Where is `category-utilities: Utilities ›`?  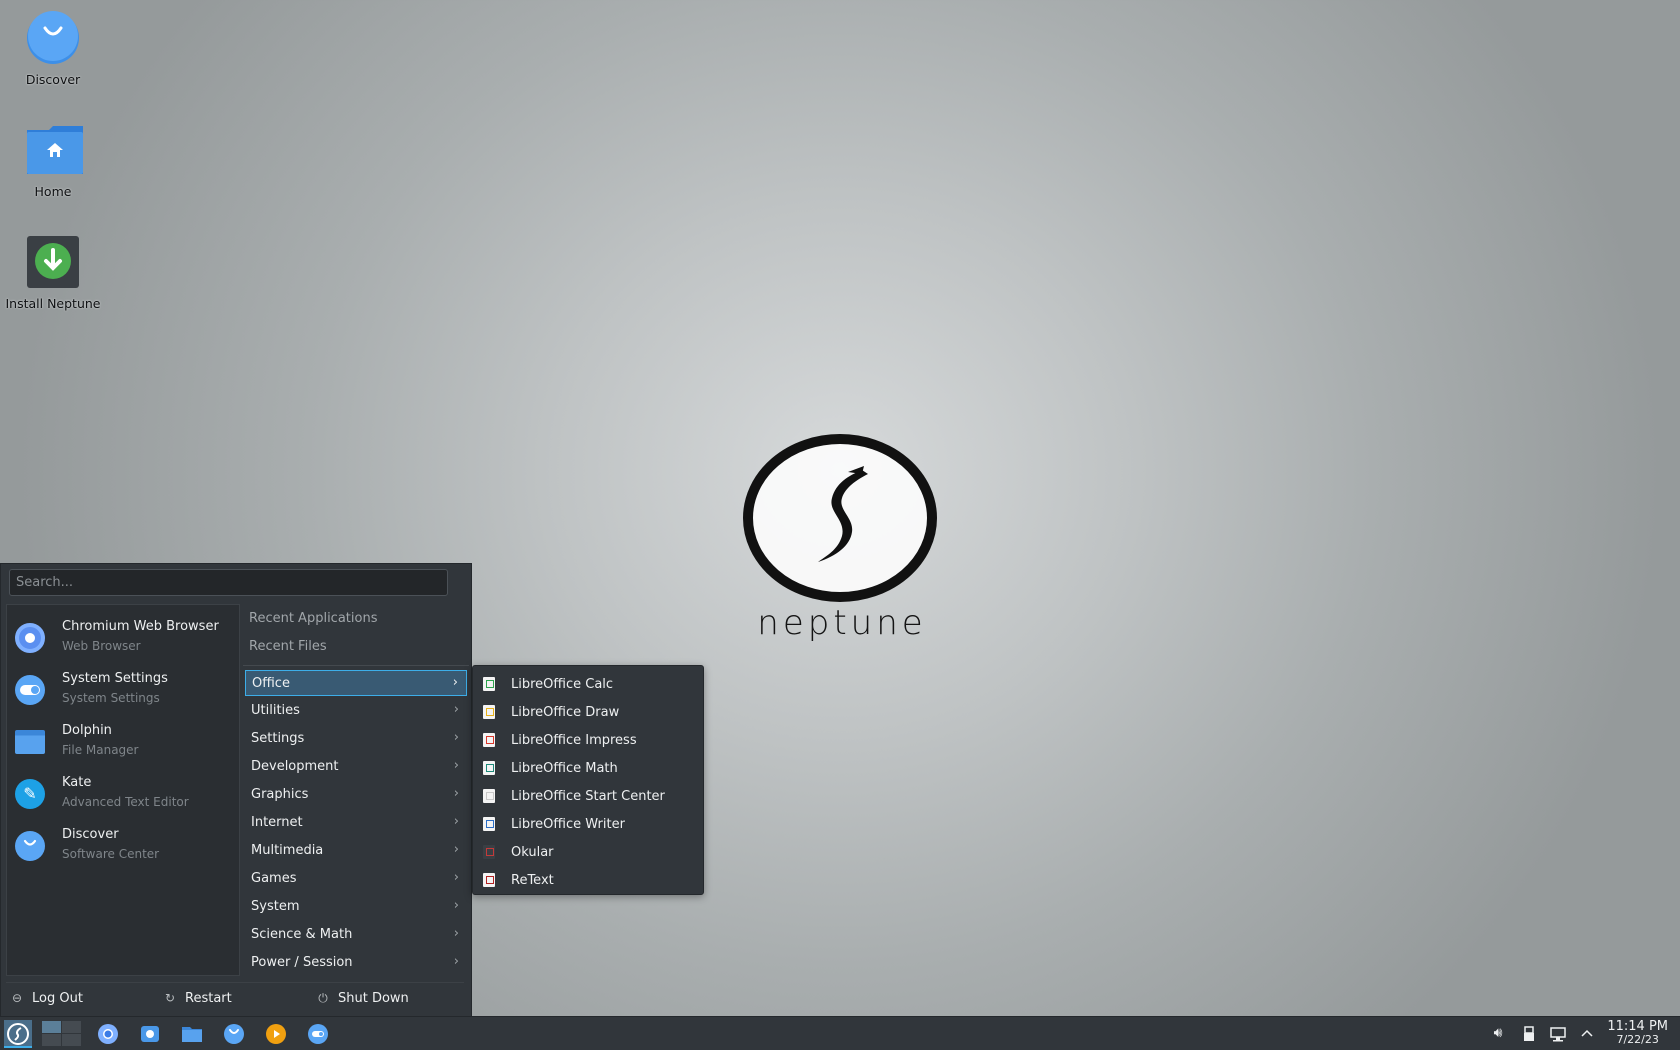
category-utilities: Utilities › is located at coordinates (356, 711).